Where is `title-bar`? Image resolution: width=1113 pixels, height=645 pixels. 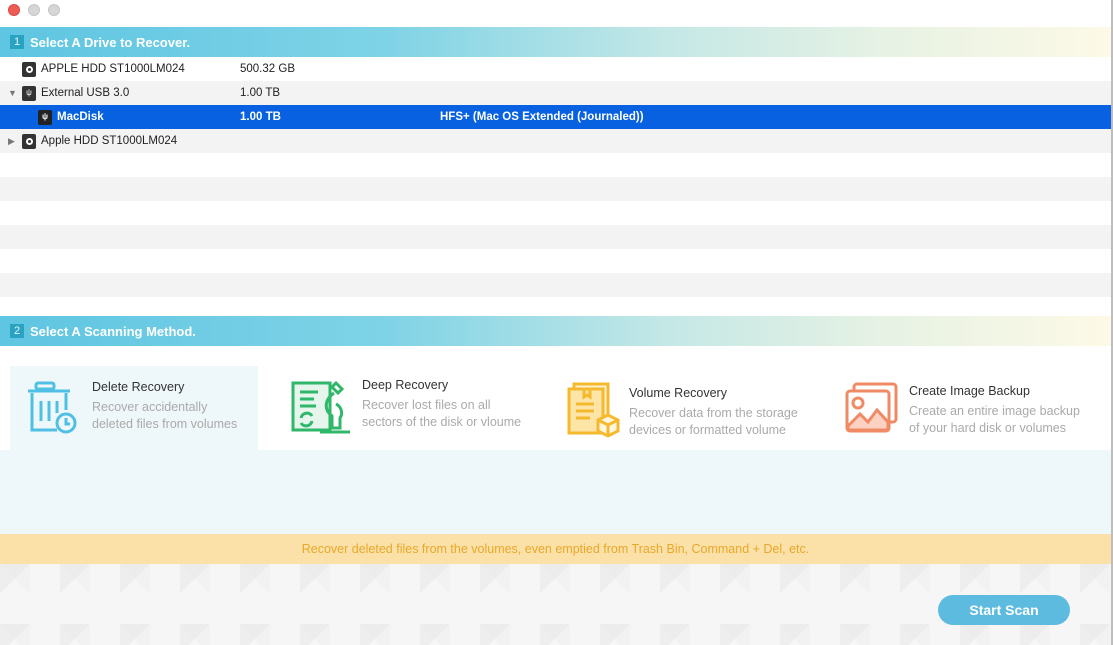
title-bar is located at coordinates (556, 13).